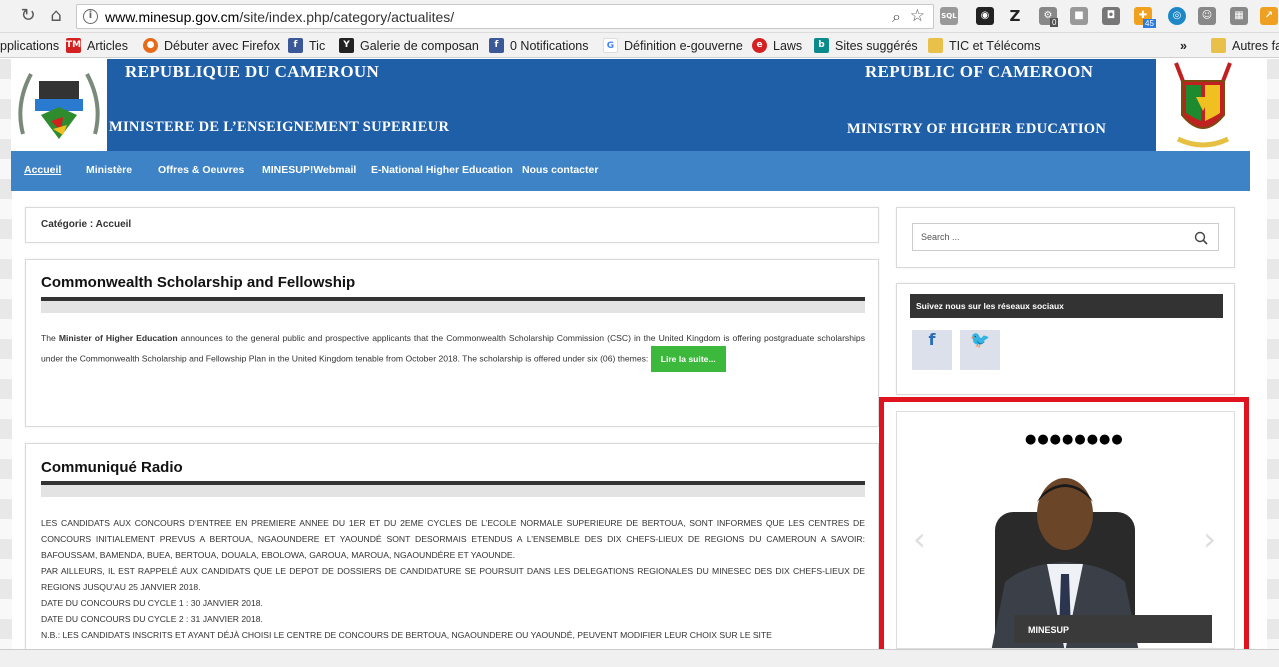  Describe the element at coordinates (949, 16) in the screenshot. I see `sql-extension-icon: SQL` at that location.